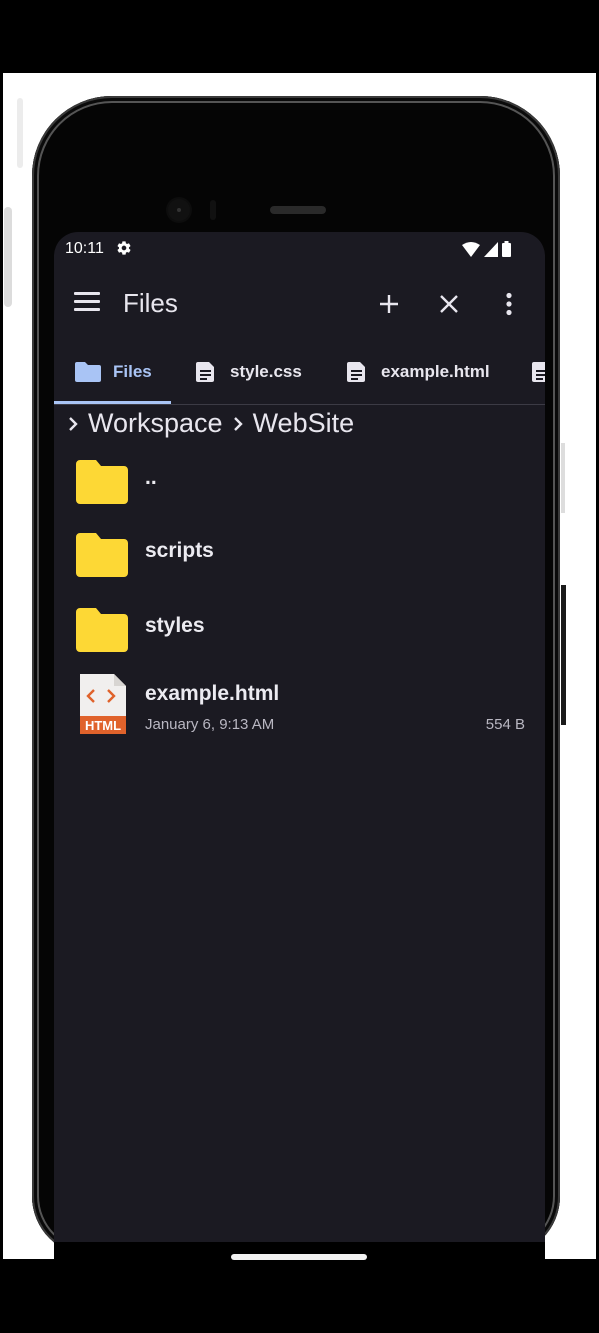 This screenshot has width=599, height=1333. What do you see at coordinates (150, 303) in the screenshot?
I see `app-title: Files` at bounding box center [150, 303].